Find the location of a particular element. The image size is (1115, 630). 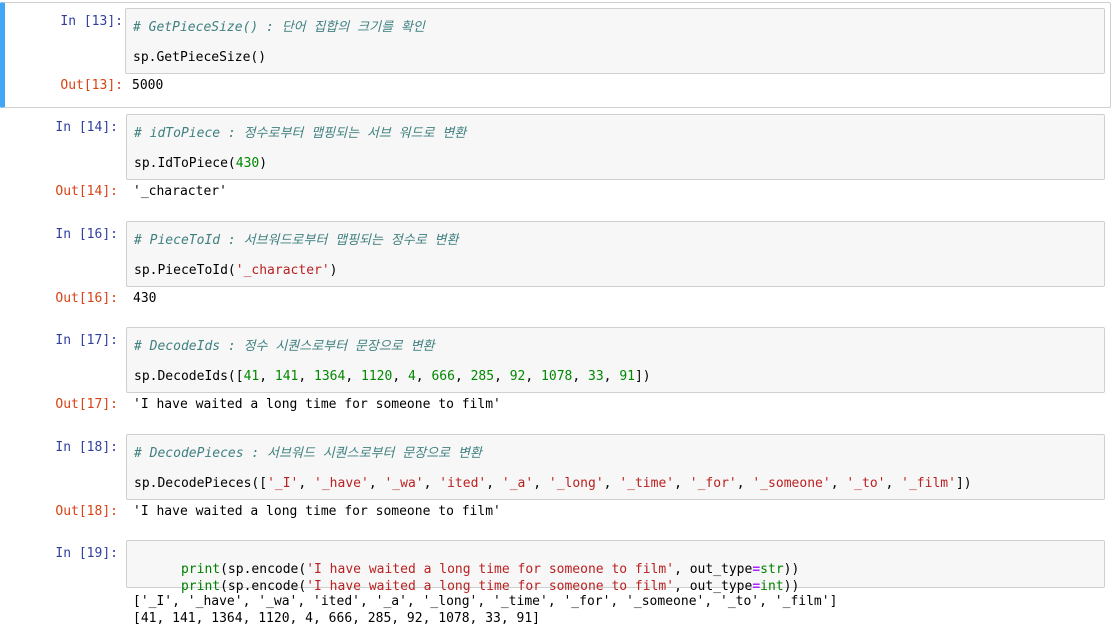

code-arg: 1364 is located at coordinates (330, 376).